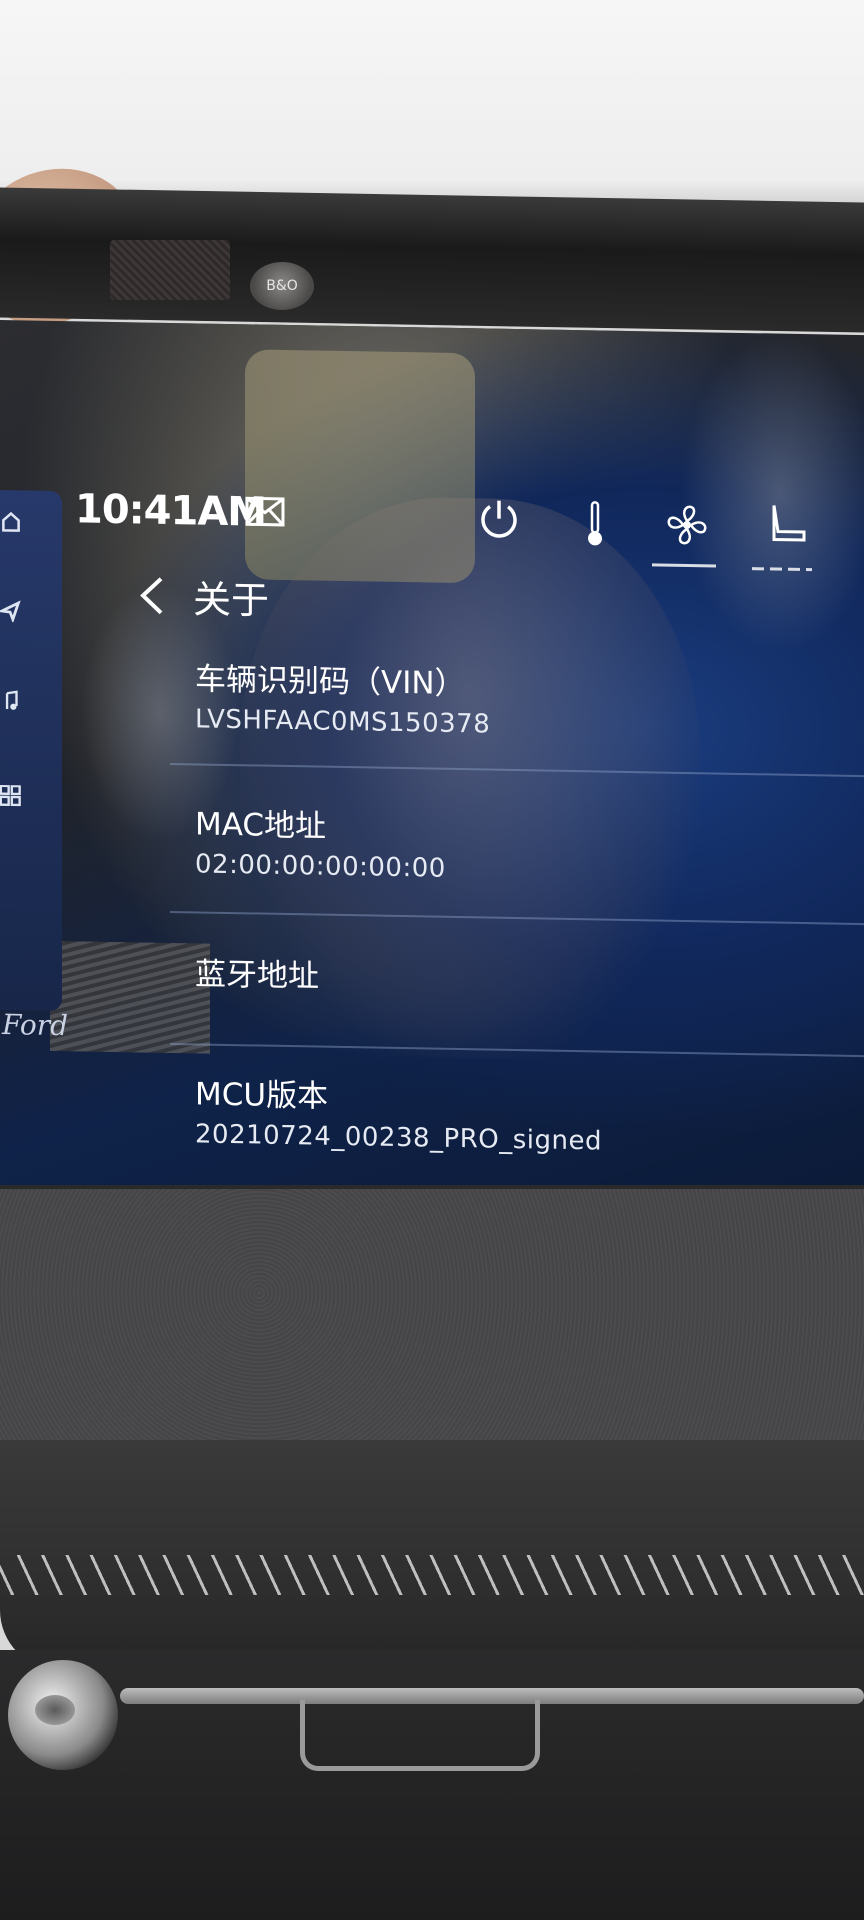 This screenshot has height=1920, width=864. I want to click on vin-label: 车辆识别码（VIN）, so click(330, 682).